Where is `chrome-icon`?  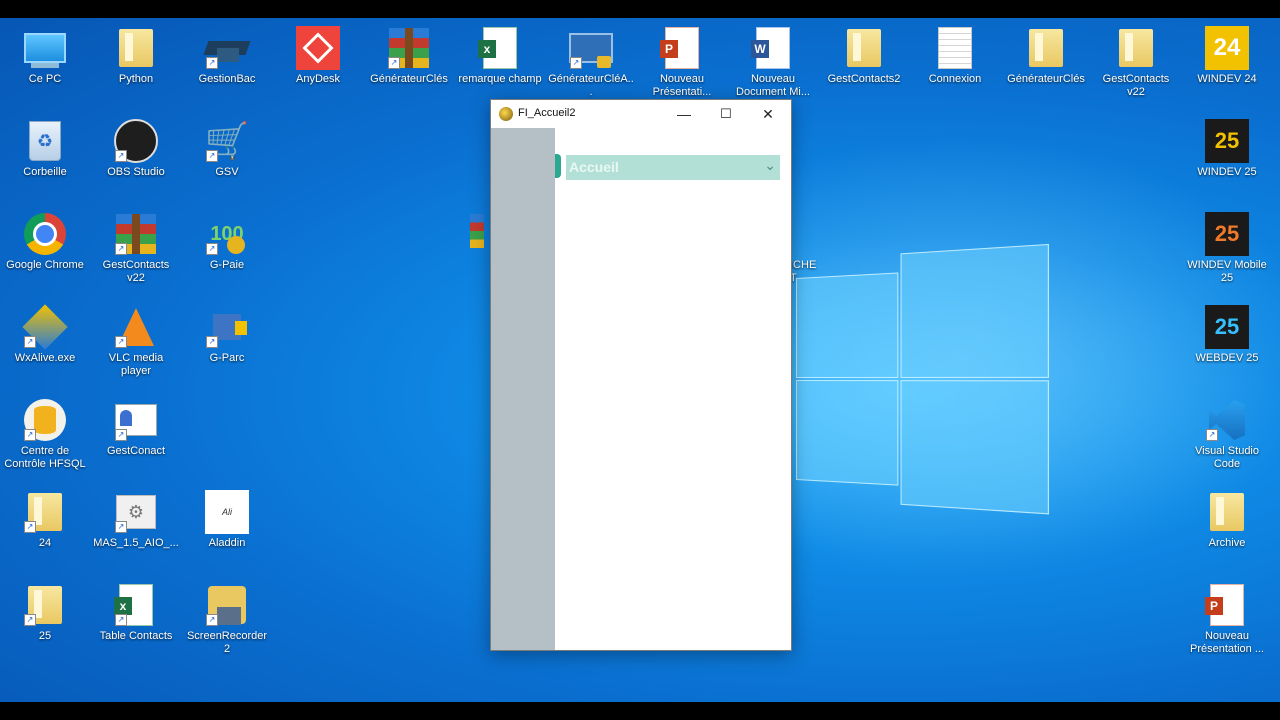 chrome-icon is located at coordinates (45, 234).